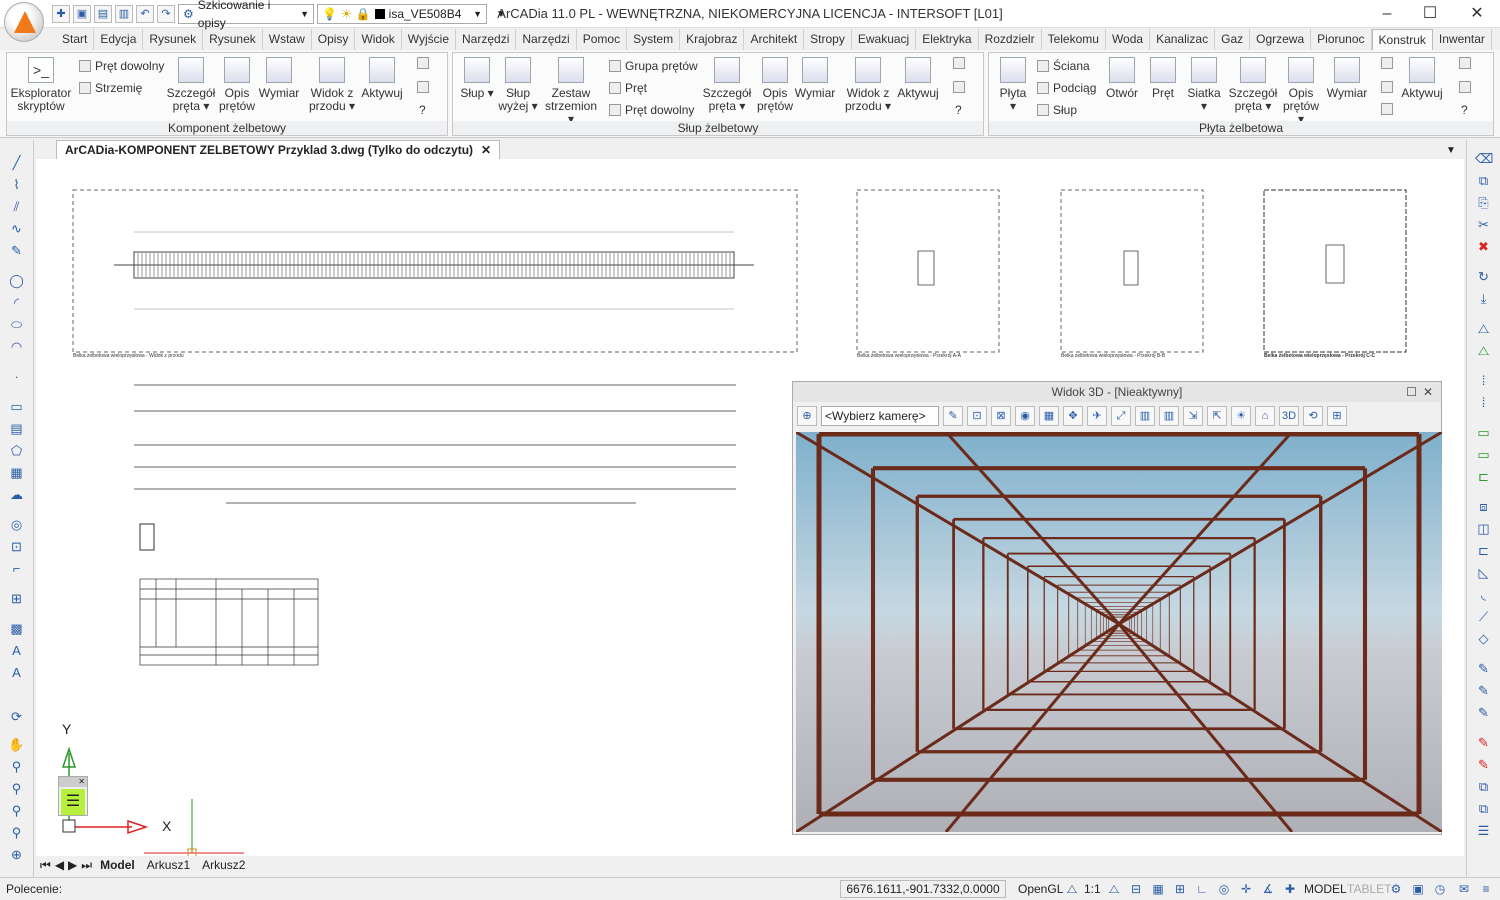 Image resolution: width=1500 pixels, height=900 pixels. Describe the element at coordinates (41, 85) in the screenshot. I see `explorer-button: >_ Eksplorator skryptów` at that location.